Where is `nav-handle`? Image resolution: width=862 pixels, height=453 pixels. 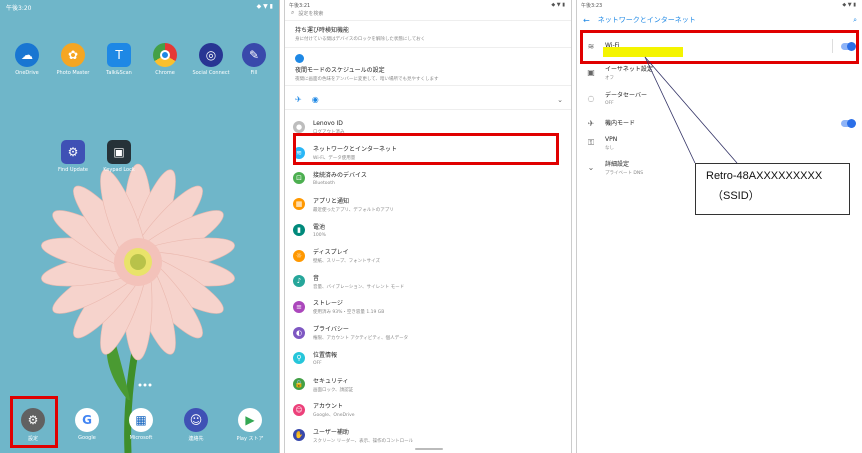
nav-handle is located at coordinates (429, 449).